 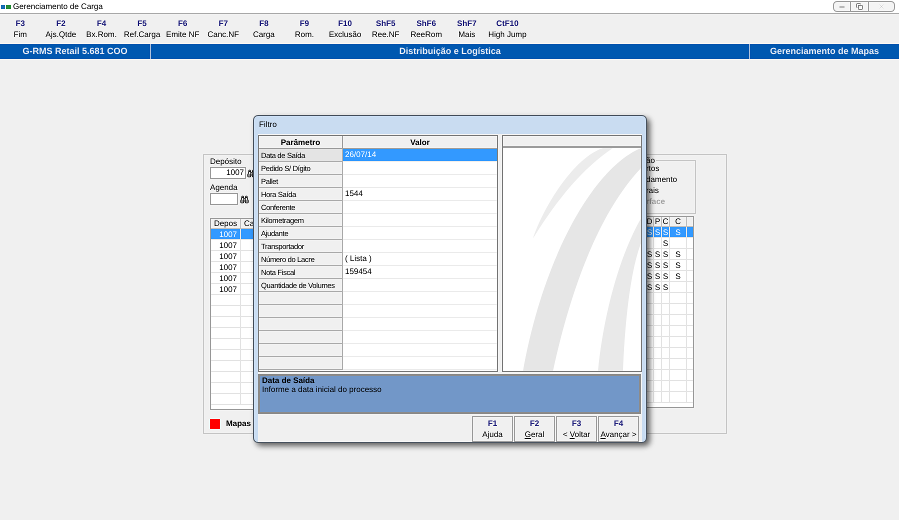 I want to click on toolbar-button: F2 Ajs.Qtde, so click(x=61, y=29).